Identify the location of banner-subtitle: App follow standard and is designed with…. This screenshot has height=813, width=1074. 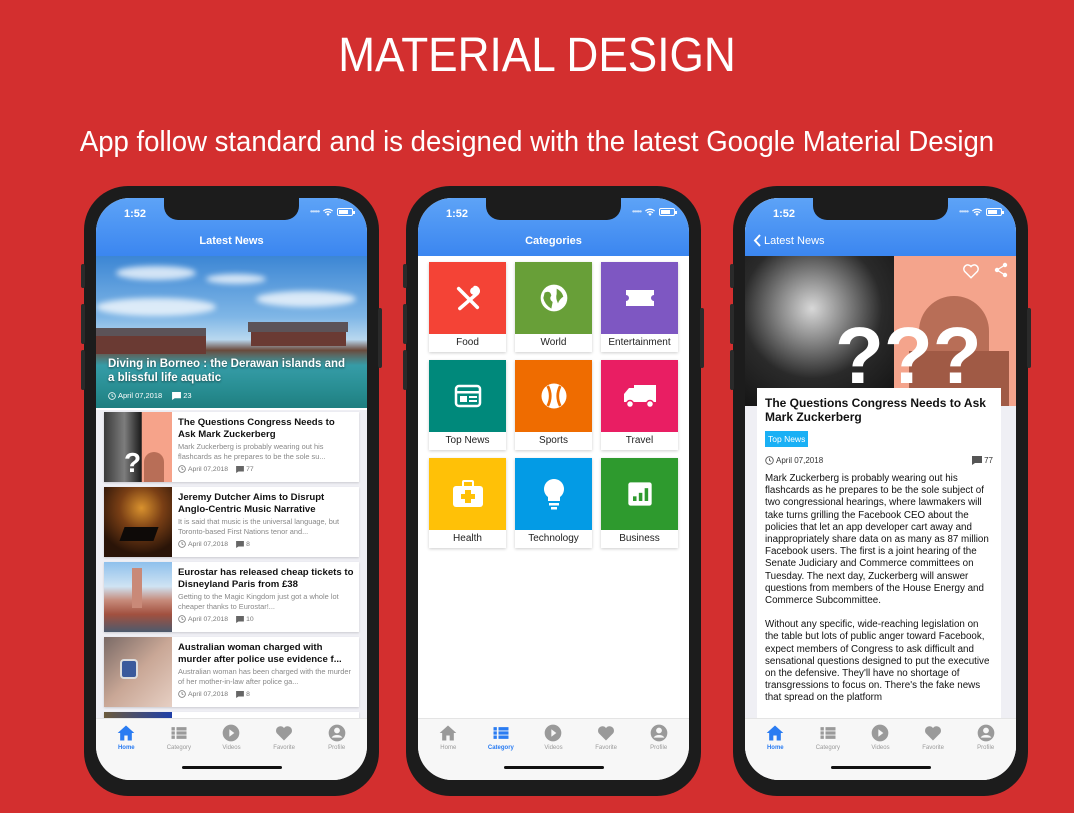
(537, 142).